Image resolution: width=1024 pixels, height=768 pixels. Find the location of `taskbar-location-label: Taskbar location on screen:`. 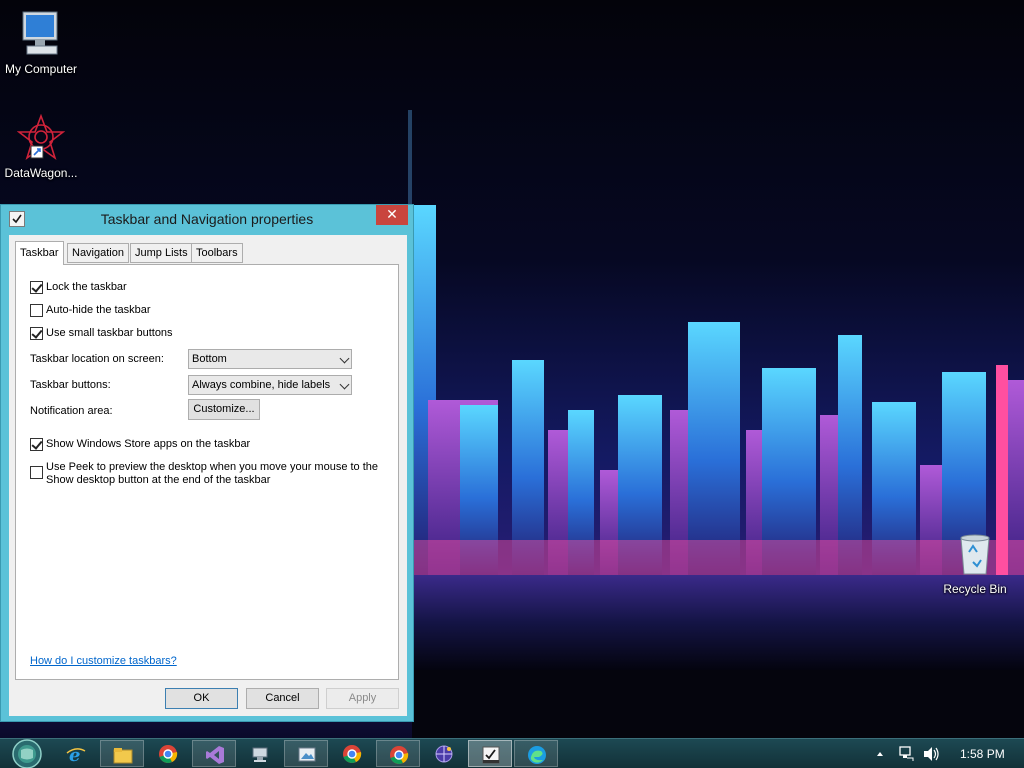

taskbar-location-label: Taskbar location on screen: is located at coordinates (97, 359).